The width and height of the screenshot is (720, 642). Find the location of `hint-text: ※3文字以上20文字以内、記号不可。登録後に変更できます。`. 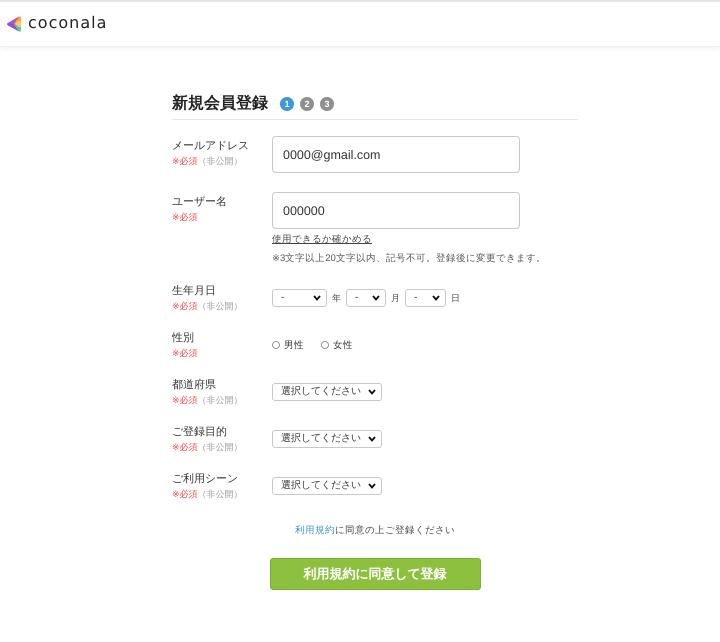

hint-text: ※3文字以上20文字以内、記号不可。登録後に変更できます。 is located at coordinates (409, 259).